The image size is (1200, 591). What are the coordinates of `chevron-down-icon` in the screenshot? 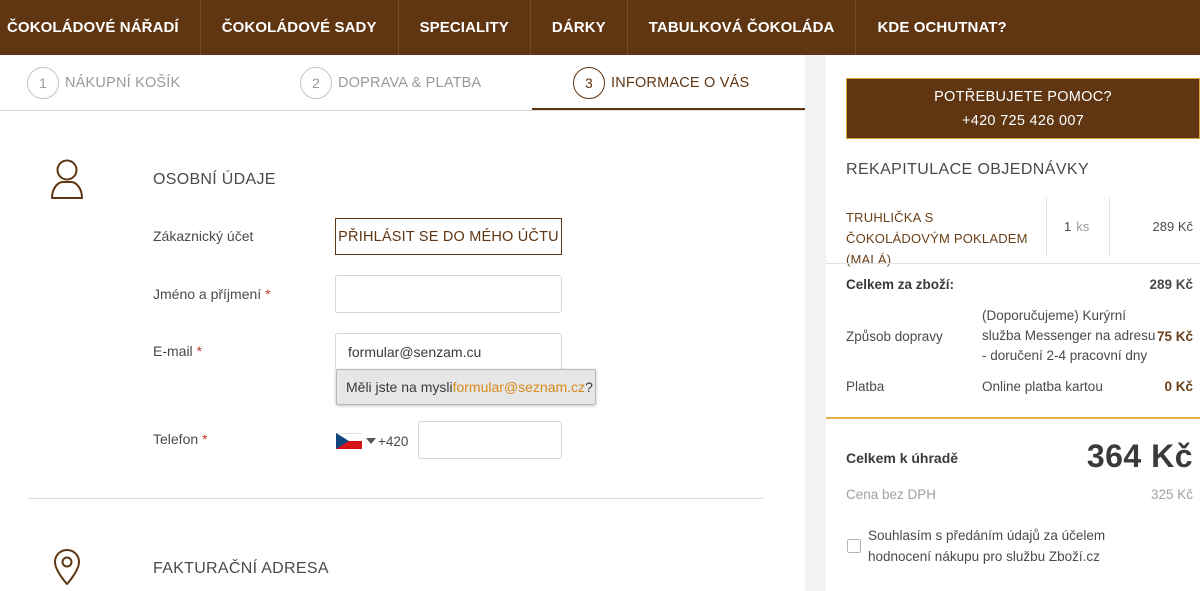 It's located at (371, 441).